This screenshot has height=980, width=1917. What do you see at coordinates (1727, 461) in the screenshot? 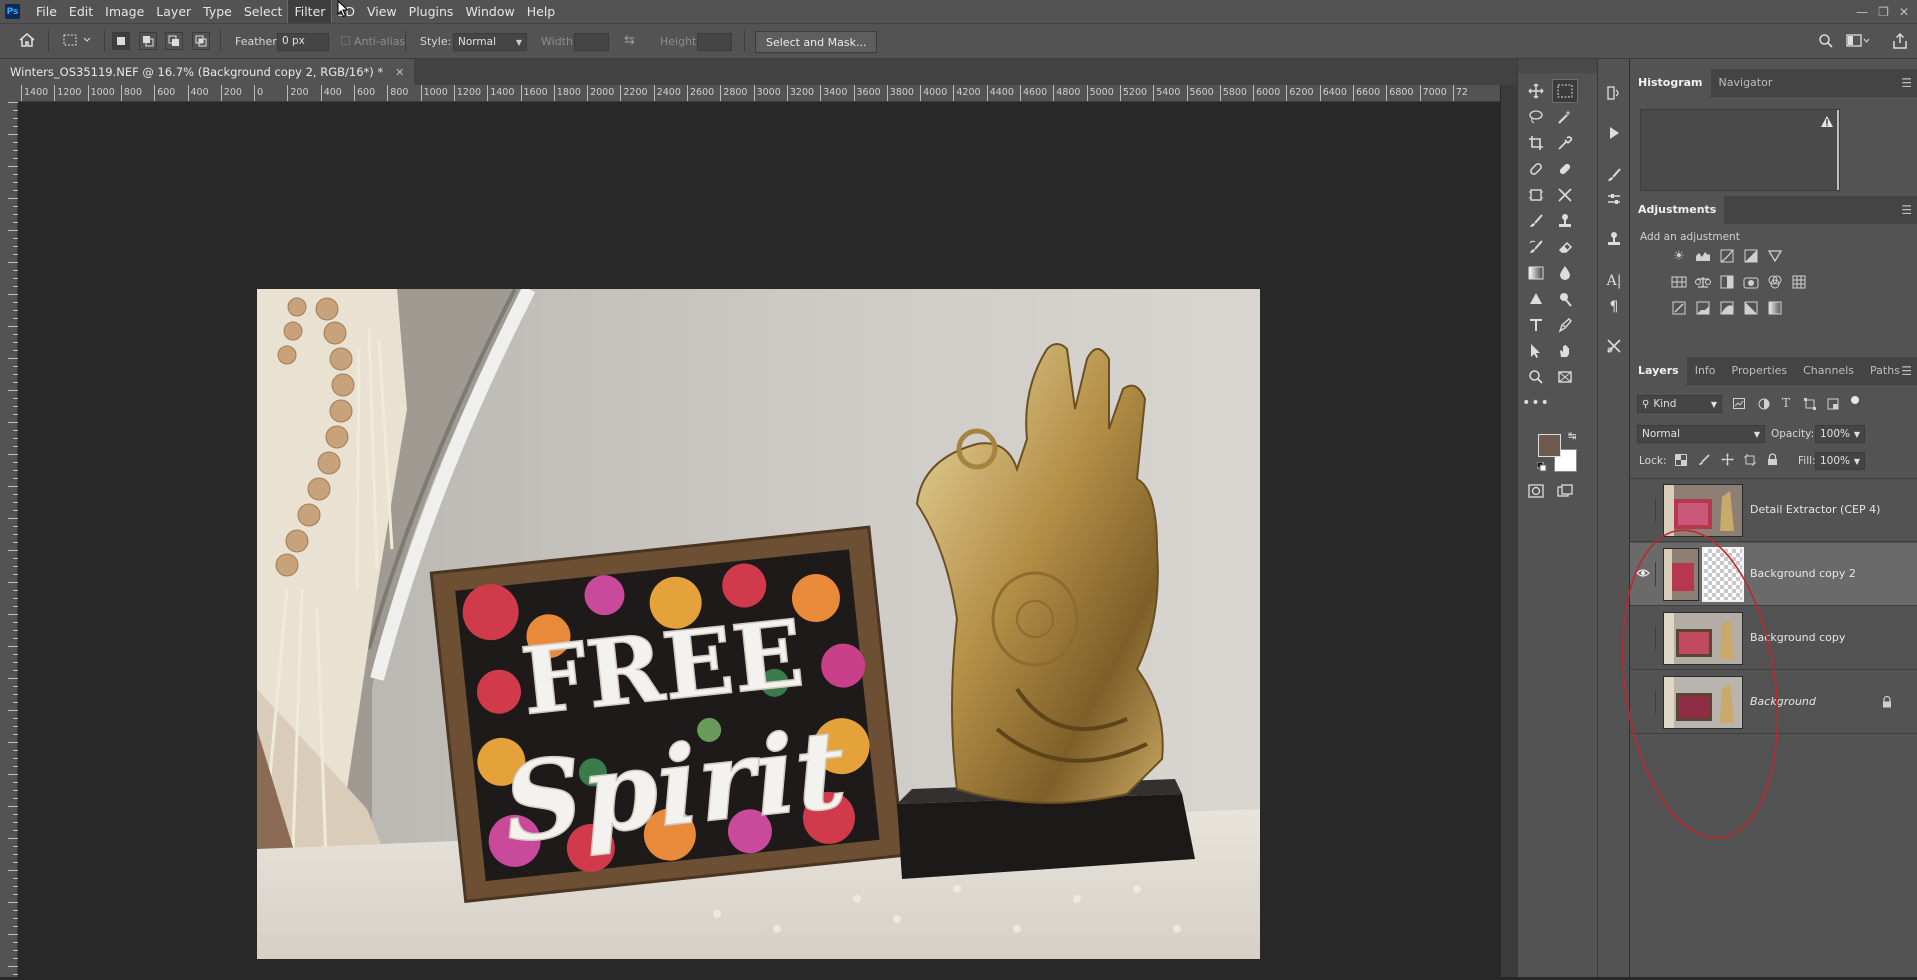
I see `lock-position-icon` at bounding box center [1727, 461].